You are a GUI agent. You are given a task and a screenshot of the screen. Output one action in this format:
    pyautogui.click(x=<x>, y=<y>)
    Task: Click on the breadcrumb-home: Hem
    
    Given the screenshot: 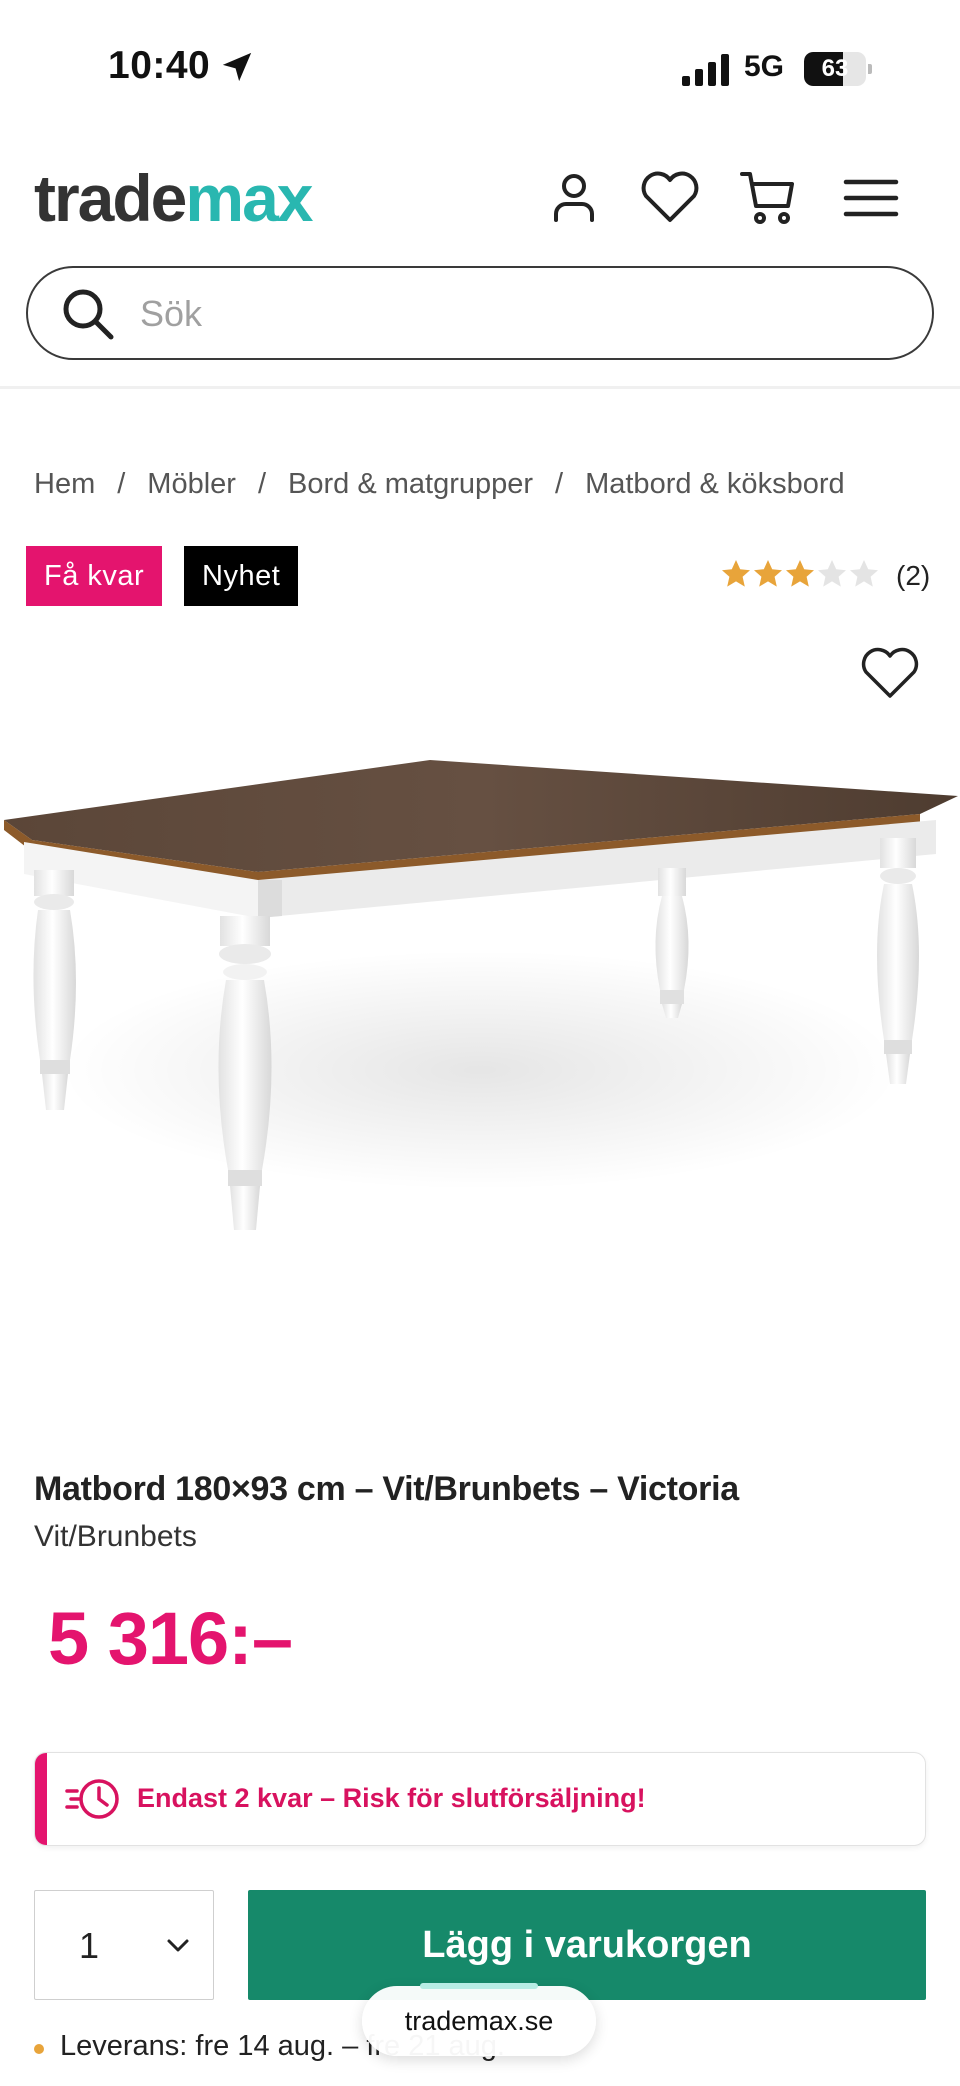 What is the action you would take?
    pyautogui.click(x=64, y=484)
    